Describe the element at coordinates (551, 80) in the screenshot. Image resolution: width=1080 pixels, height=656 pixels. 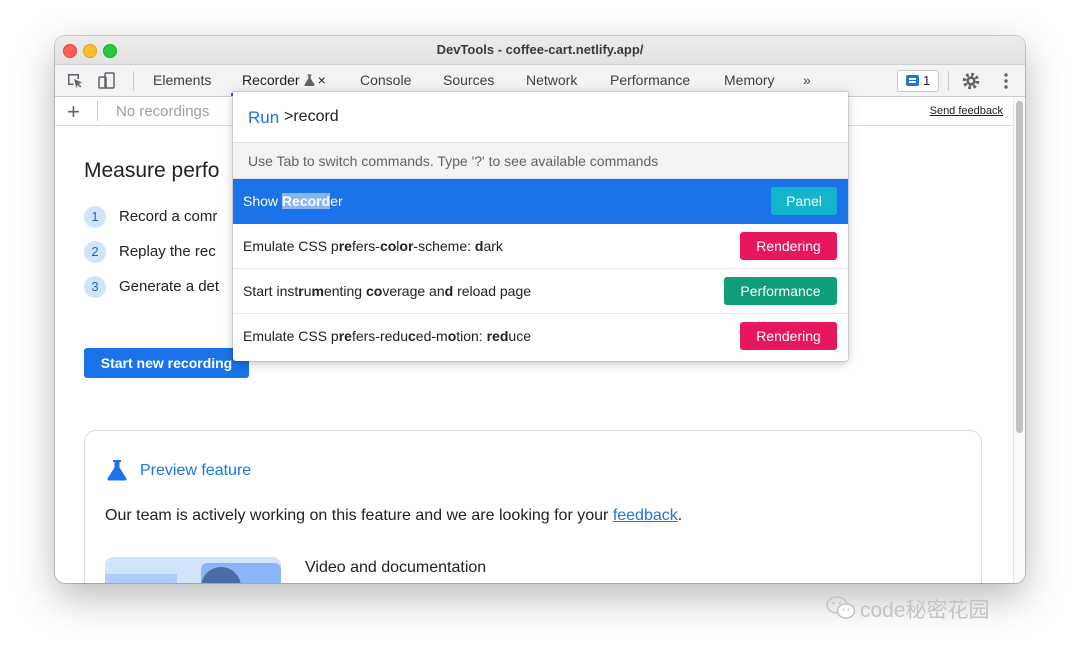
I see `tab-network: Network` at that location.